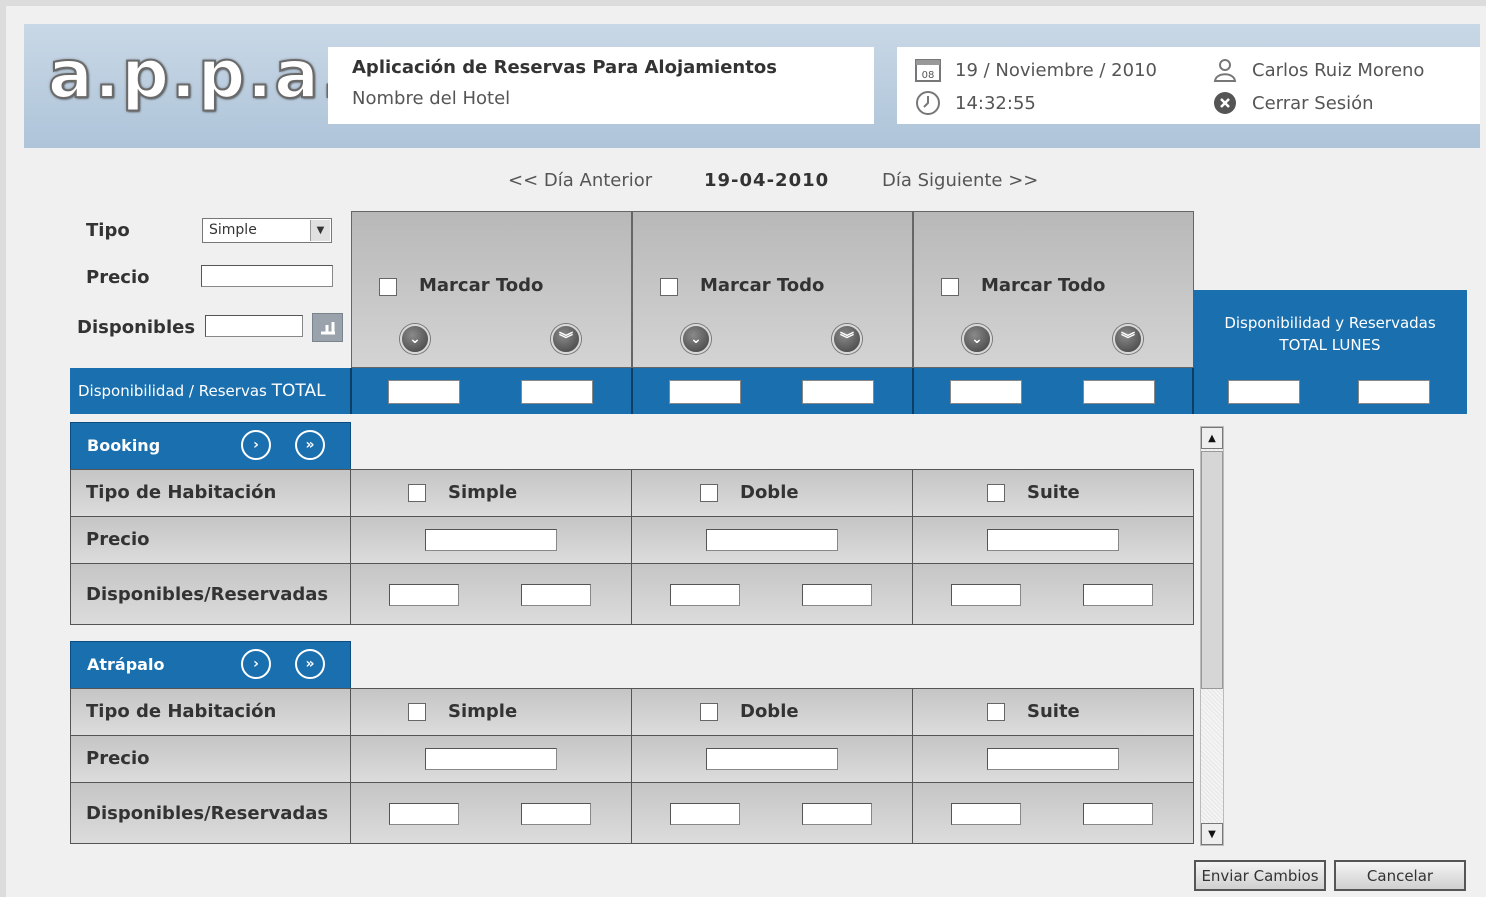 The image size is (1486, 897). I want to click on vertical-scrollbar: ▲ ▼, so click(1212, 636).